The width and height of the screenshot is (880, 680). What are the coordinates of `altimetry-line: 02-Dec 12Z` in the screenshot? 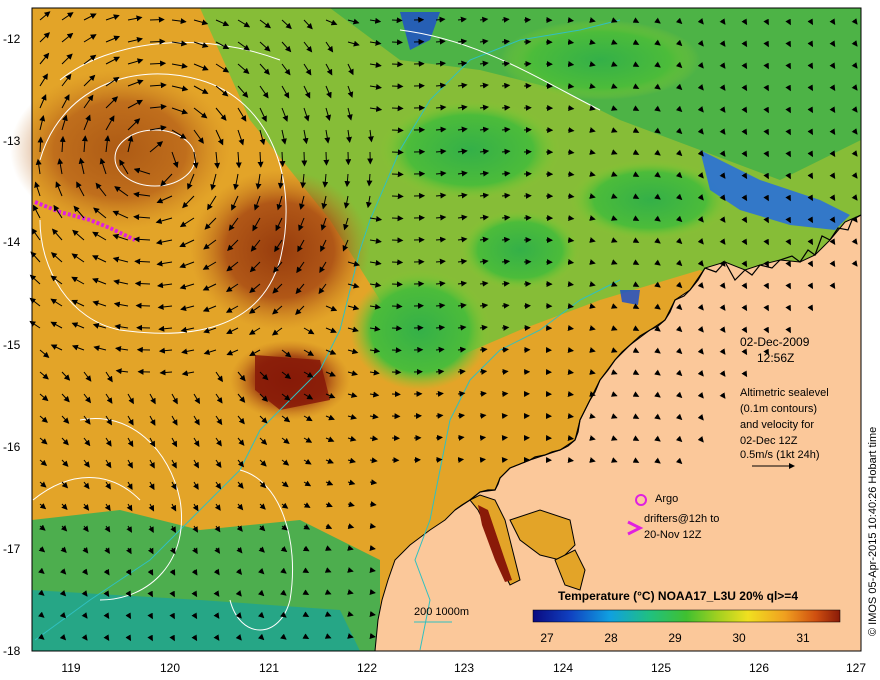 It's located at (769, 441).